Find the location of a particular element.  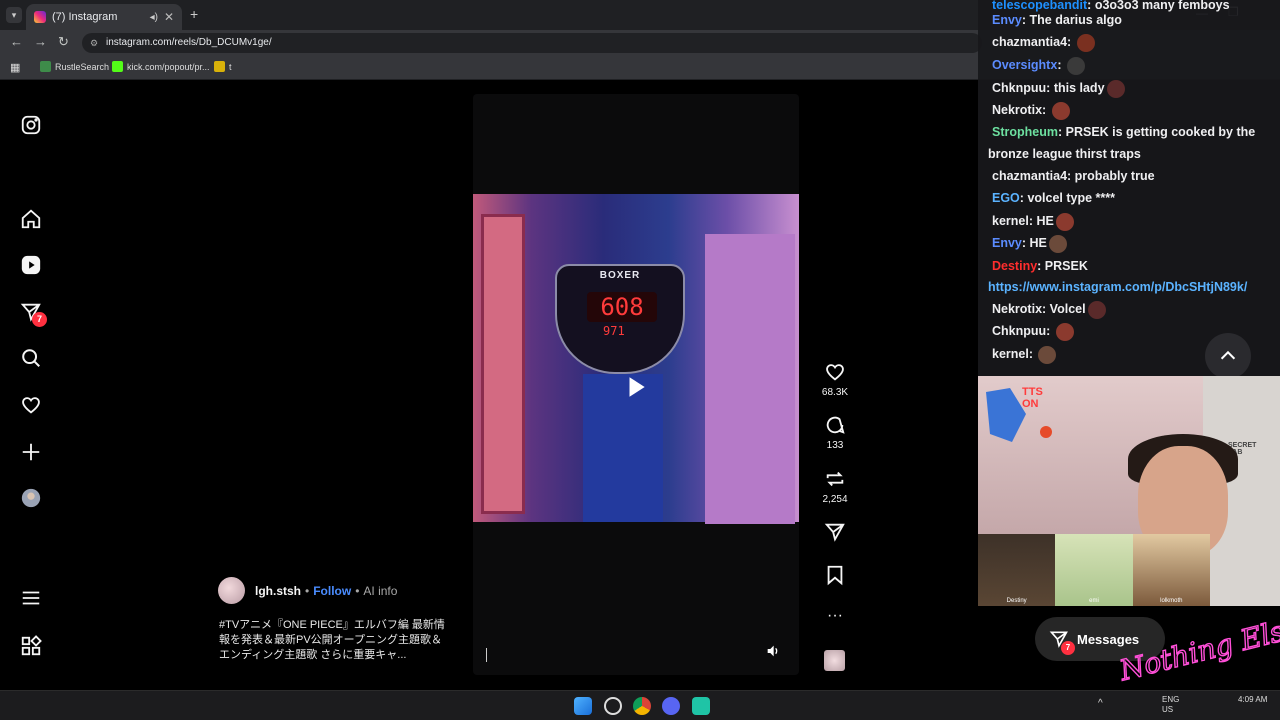

region-code: US is located at coordinates (1168, 709).